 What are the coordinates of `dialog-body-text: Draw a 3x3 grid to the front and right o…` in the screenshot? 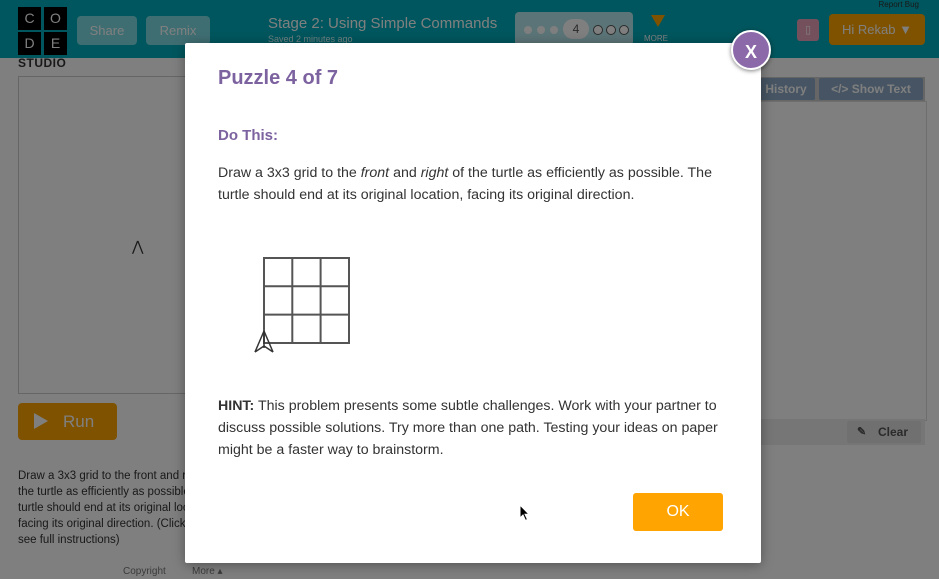 It's located at (465, 184).